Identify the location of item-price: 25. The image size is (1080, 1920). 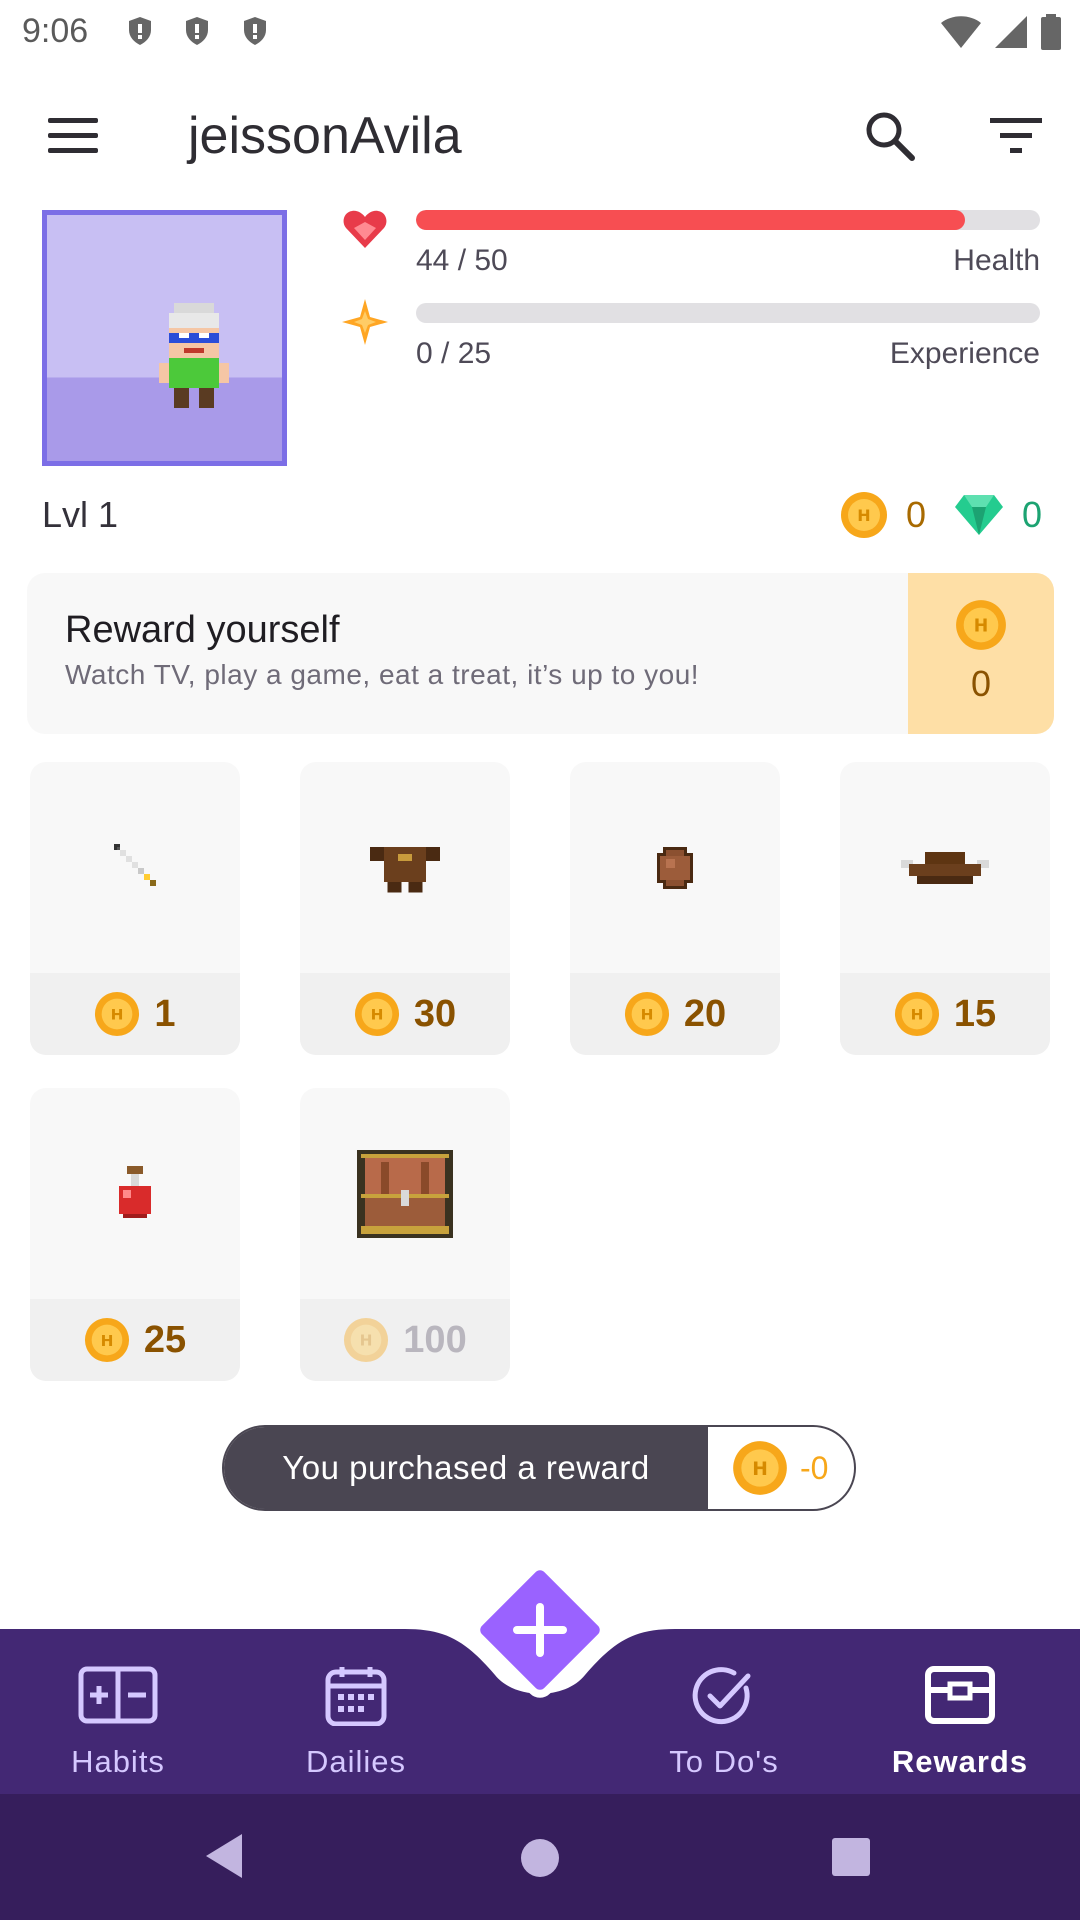
(165, 1339).